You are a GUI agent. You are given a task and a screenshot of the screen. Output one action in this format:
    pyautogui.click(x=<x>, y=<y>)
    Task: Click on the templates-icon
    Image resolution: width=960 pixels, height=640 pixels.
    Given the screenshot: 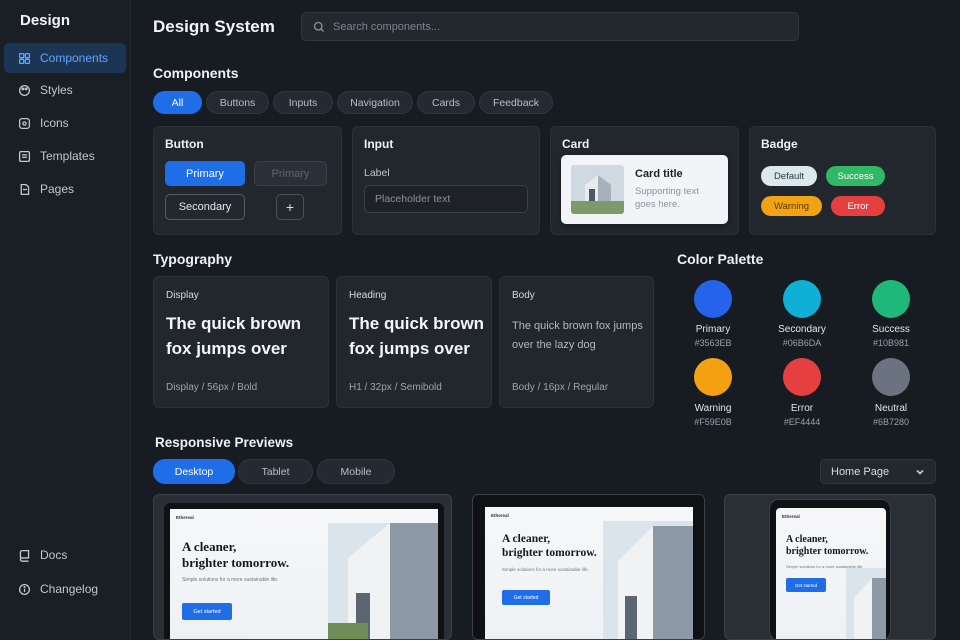 What is the action you would take?
    pyautogui.click(x=24, y=156)
    